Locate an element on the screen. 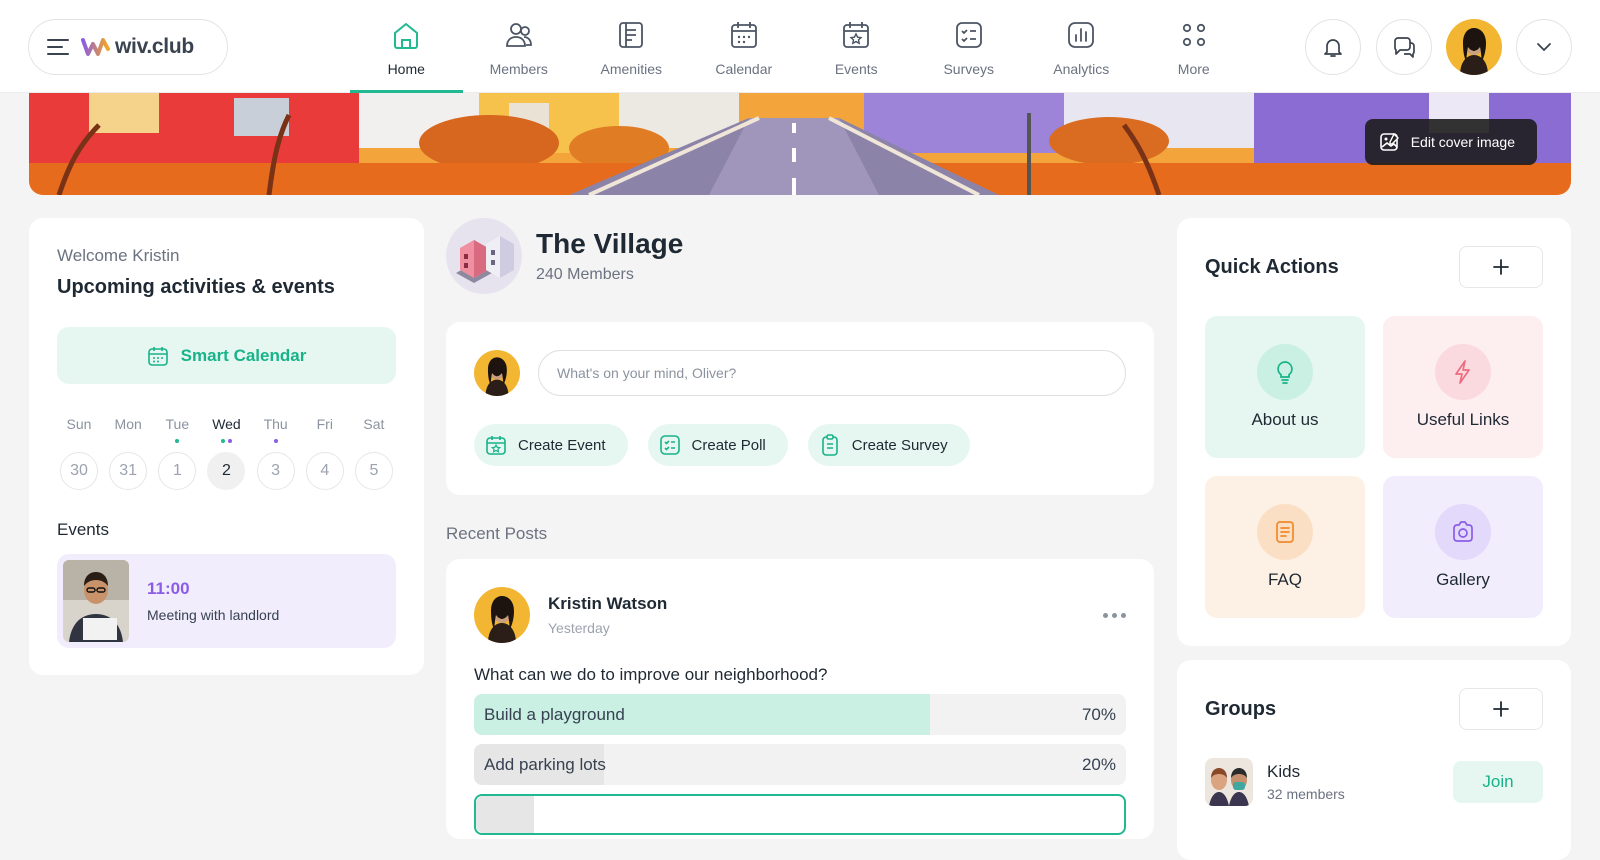 This screenshot has width=1600, height=860. poll-option is located at coordinates (800, 814).